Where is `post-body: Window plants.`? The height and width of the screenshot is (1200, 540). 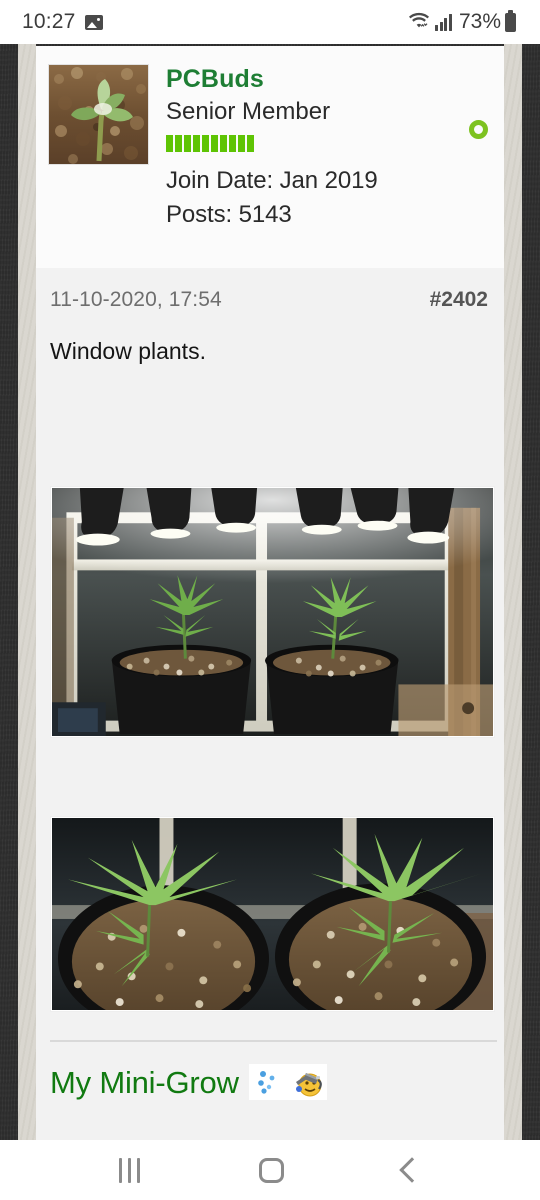 post-body: Window plants. is located at coordinates (270, 340).